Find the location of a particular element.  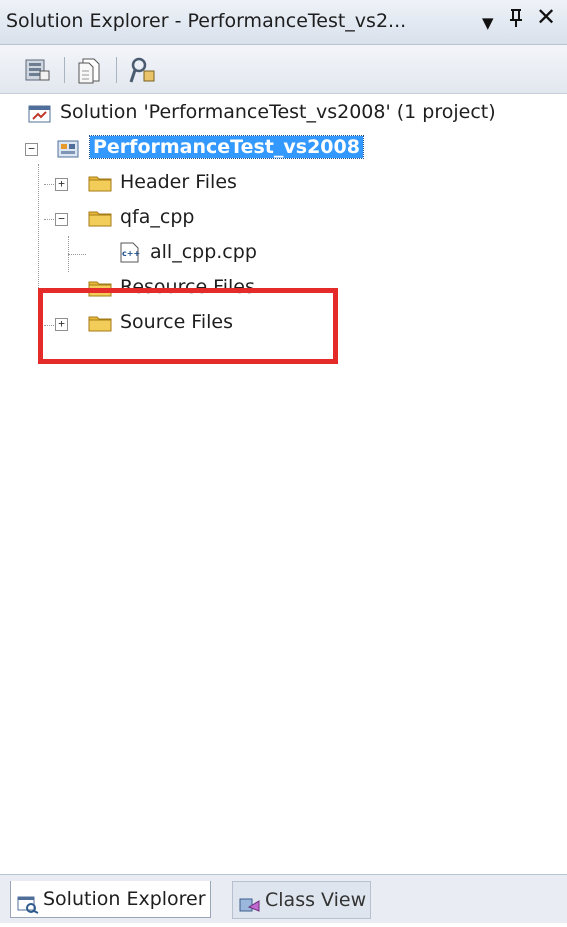

tree-item-project: − PerformanceTest_vs2008 is located at coordinates (280, 148).